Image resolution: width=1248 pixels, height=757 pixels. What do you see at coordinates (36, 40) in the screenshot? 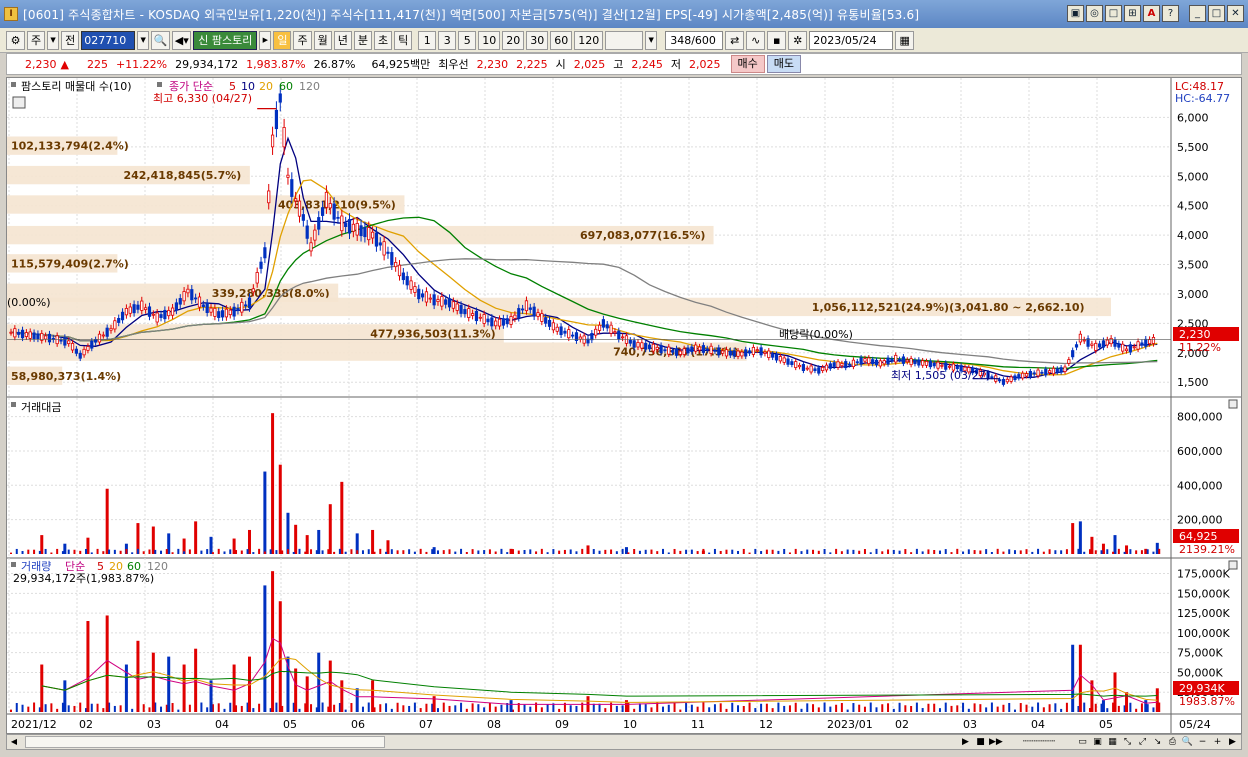
I see `type-select: 주` at bounding box center [36, 40].